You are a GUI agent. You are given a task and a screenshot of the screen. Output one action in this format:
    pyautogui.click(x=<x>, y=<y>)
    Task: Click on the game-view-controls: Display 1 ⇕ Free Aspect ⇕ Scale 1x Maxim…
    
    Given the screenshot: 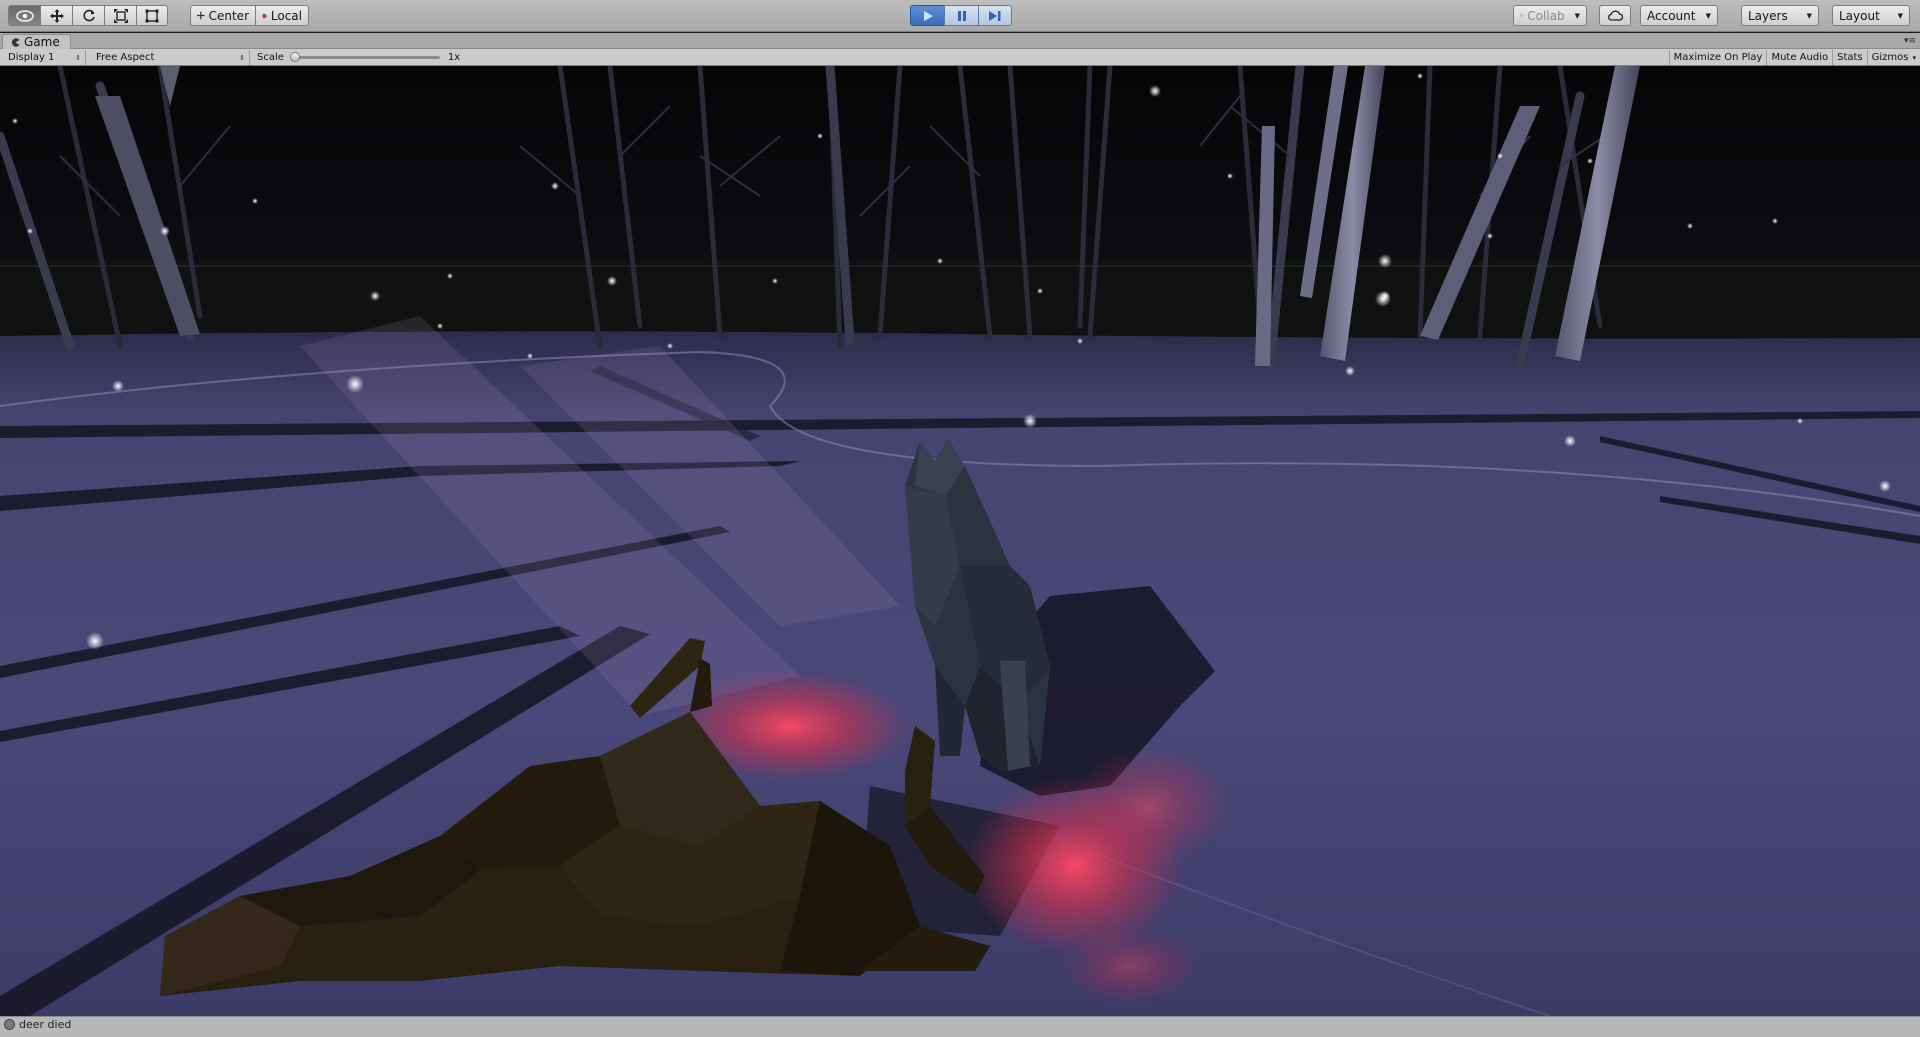 What is the action you would take?
    pyautogui.click(x=960, y=57)
    